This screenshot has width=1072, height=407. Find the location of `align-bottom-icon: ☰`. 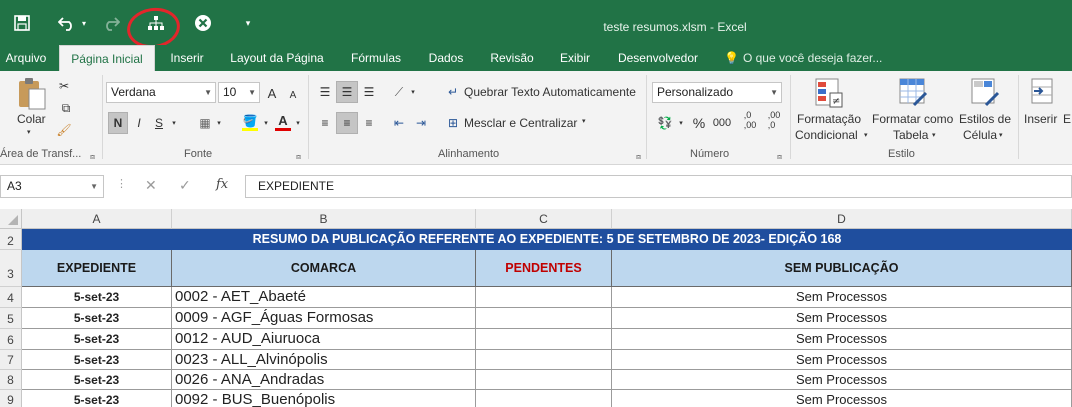

align-bottom-icon: ☰ is located at coordinates (369, 92).